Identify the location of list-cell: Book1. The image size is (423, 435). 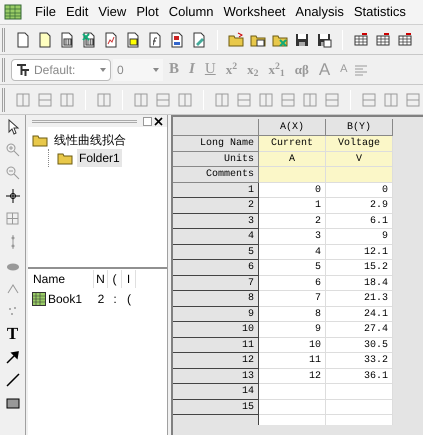
(70, 299).